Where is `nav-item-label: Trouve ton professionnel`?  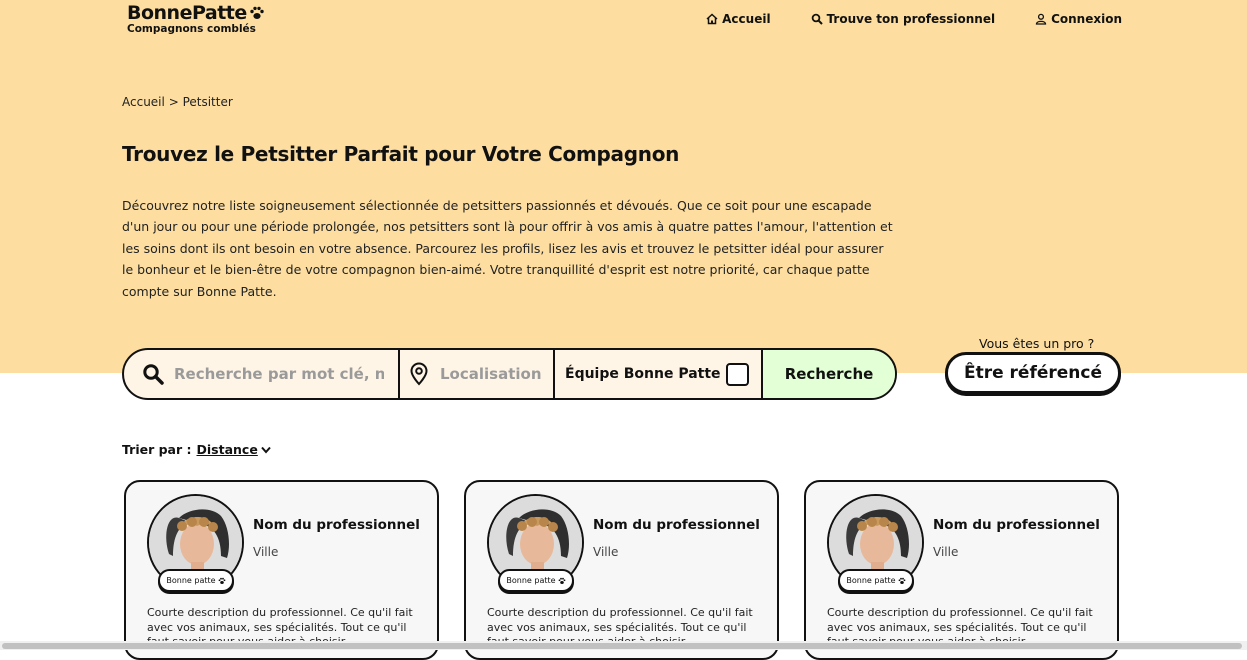 nav-item-label: Trouve ton professionnel is located at coordinates (911, 19).